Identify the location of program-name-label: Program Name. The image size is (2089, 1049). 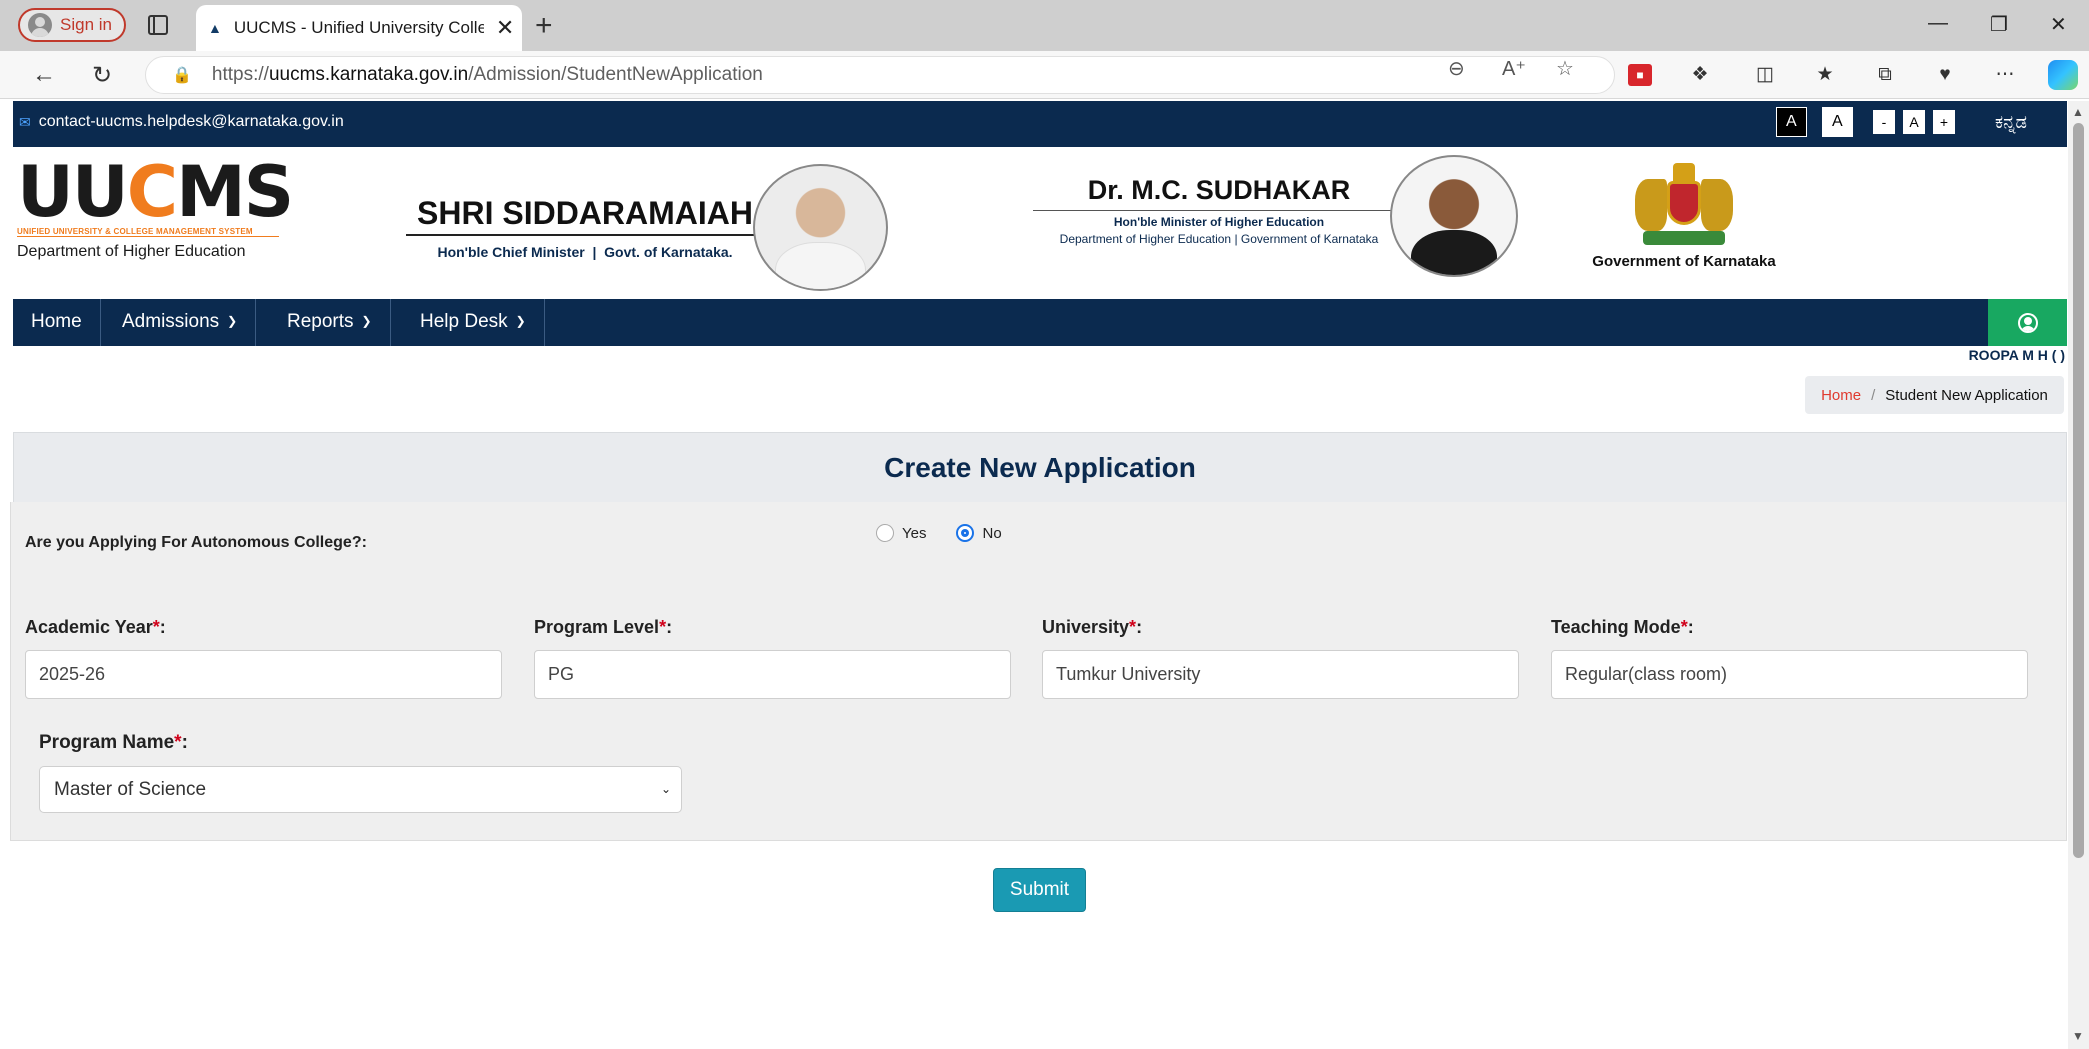
(107, 742).